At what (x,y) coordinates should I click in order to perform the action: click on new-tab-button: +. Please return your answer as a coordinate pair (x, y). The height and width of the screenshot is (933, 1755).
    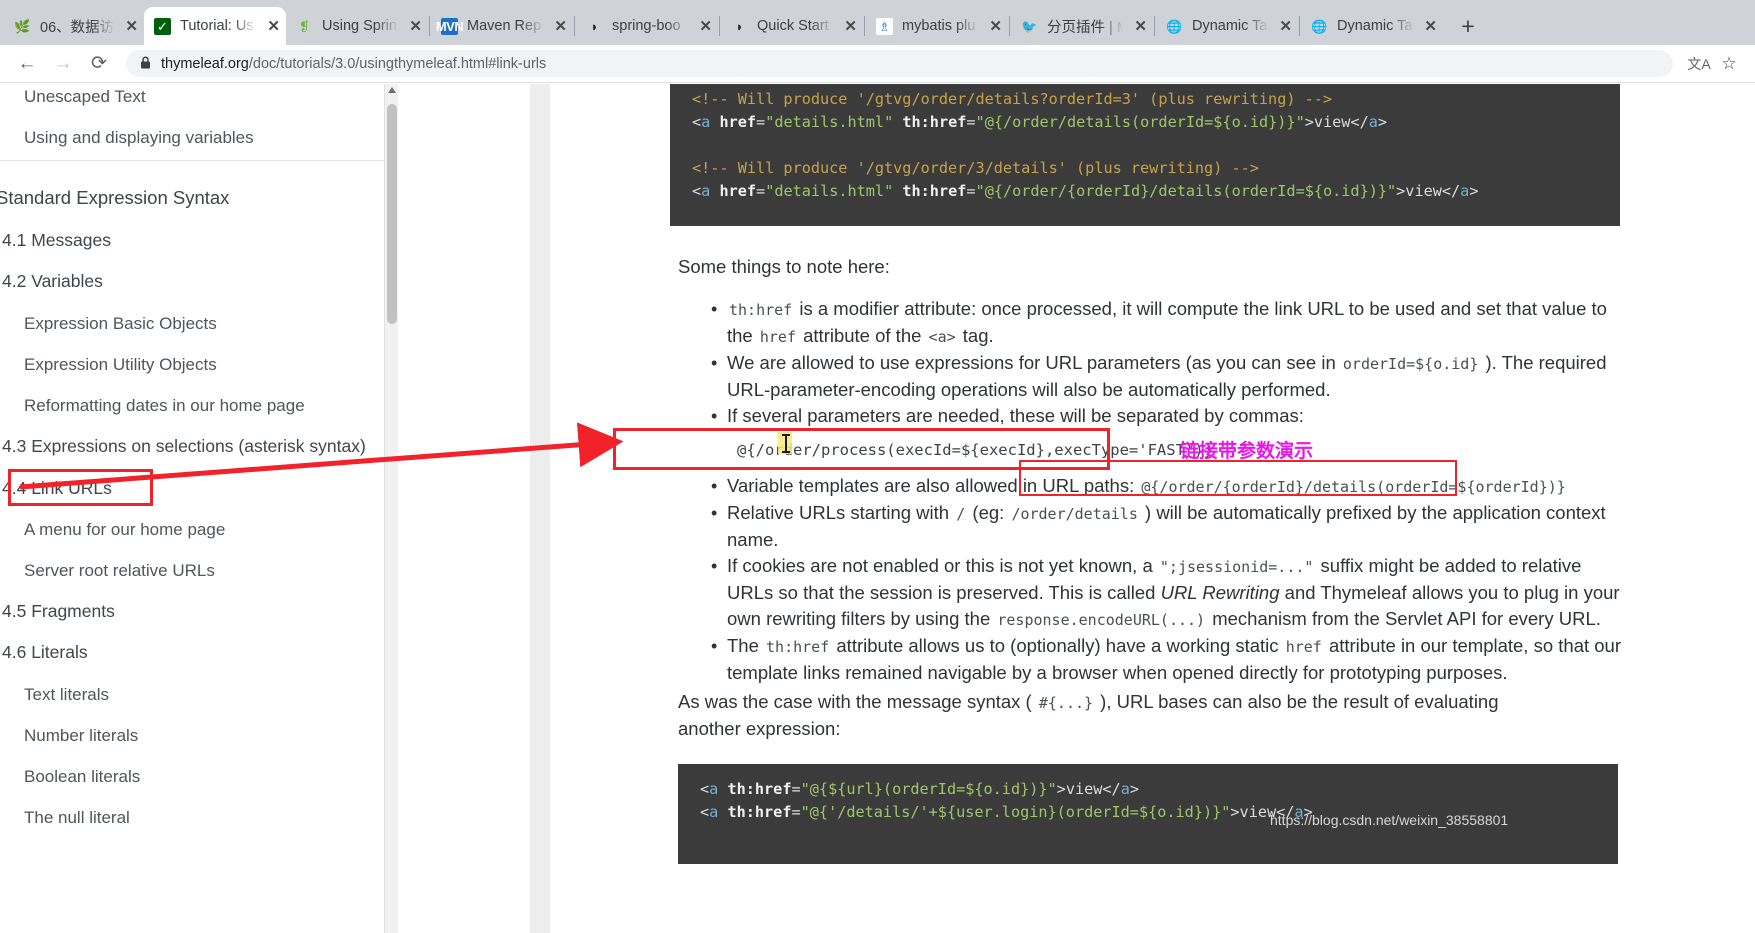
    Looking at the image, I should click on (1468, 26).